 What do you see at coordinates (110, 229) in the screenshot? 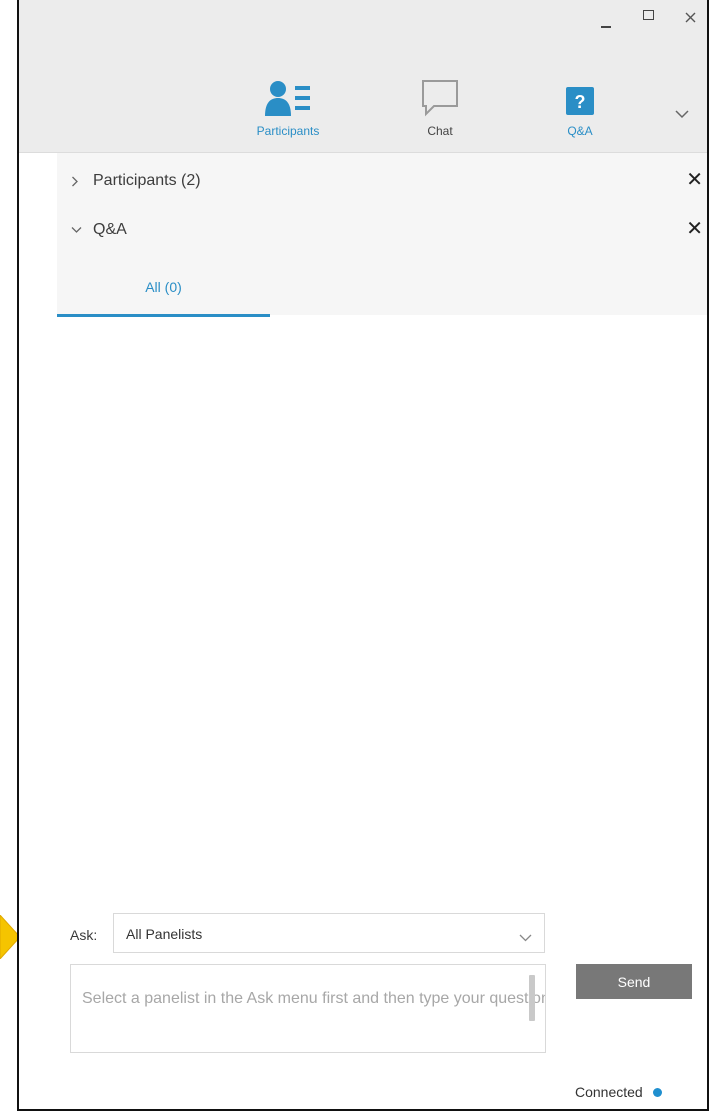
I see `qa-panel-label: Q&A` at bounding box center [110, 229].